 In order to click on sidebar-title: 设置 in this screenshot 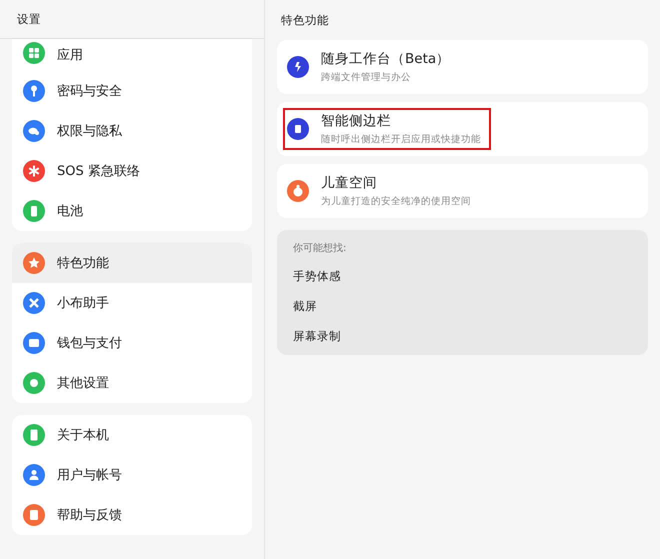, I will do `click(29, 19)`.